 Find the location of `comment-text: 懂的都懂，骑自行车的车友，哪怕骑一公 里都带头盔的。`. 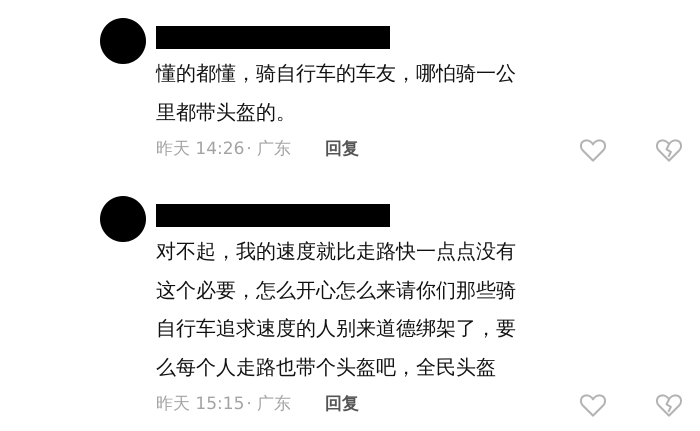

comment-text: 懂的都懂，骑自行车的车友，哪怕骑一公 里都带头盔的。 is located at coordinates (336, 93).